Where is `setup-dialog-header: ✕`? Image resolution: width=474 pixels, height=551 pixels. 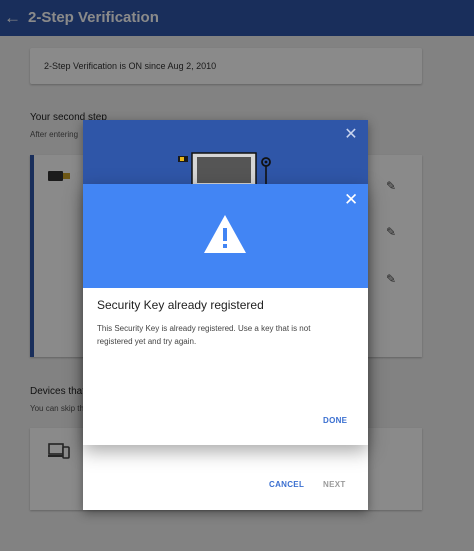 setup-dialog-header: ✕ is located at coordinates (225, 153).